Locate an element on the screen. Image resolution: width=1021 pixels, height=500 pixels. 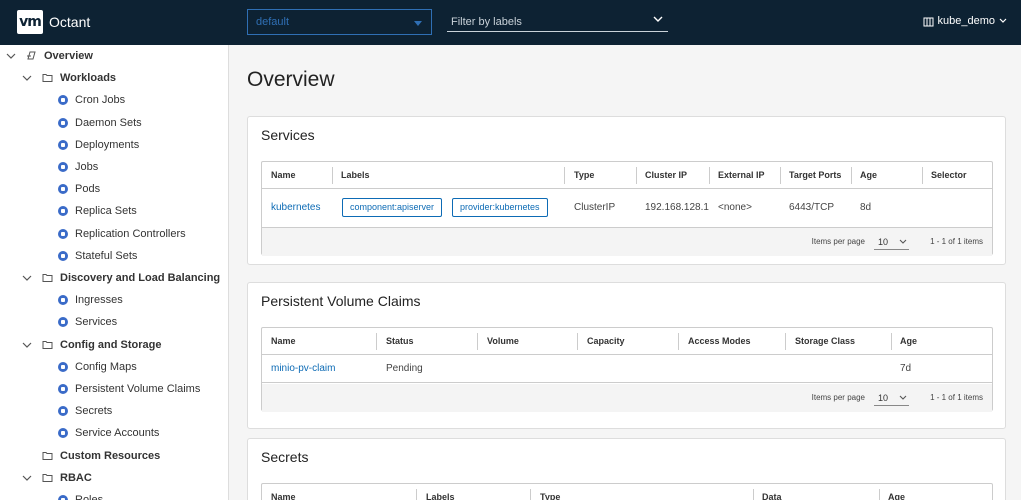
sidebar-item-label: Jobs is located at coordinates (87, 167).